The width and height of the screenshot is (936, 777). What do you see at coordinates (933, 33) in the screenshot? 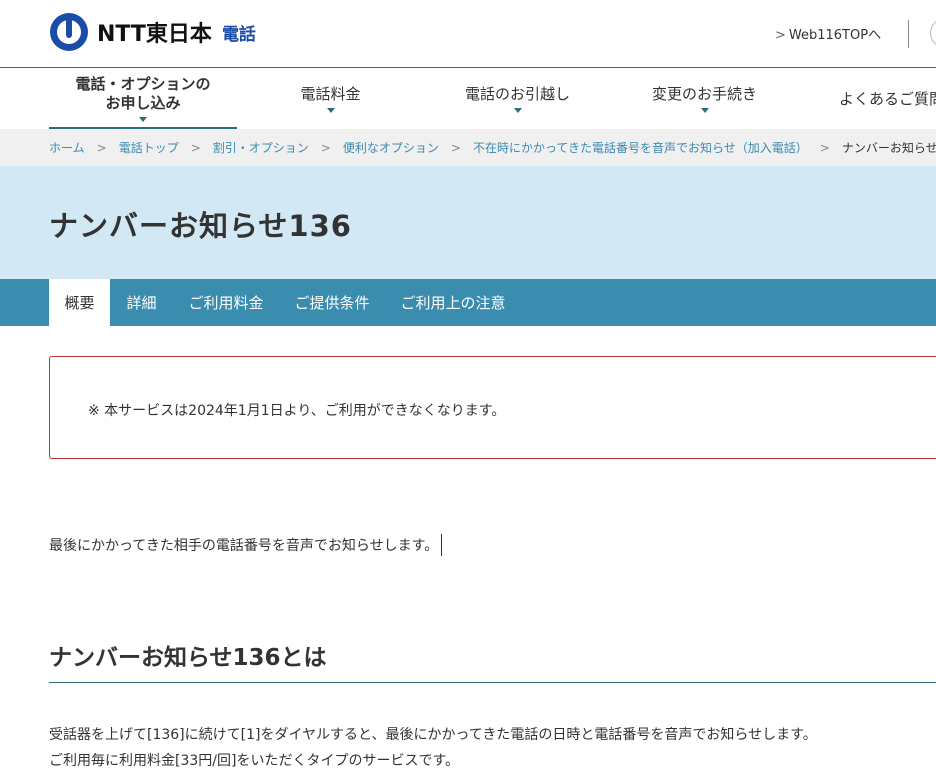
I see `search-icon` at bounding box center [933, 33].